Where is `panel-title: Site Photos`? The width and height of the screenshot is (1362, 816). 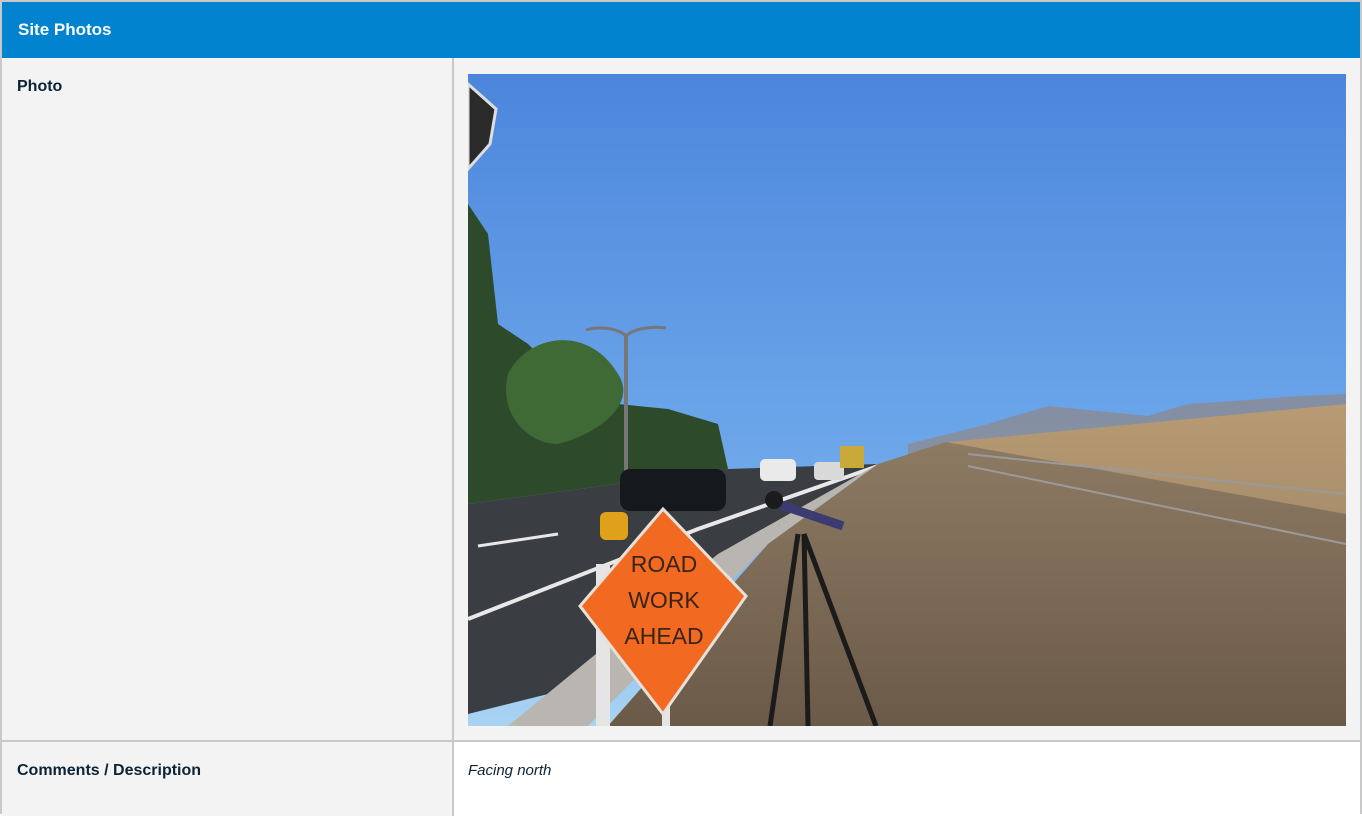
panel-title: Site Photos is located at coordinates (65, 29).